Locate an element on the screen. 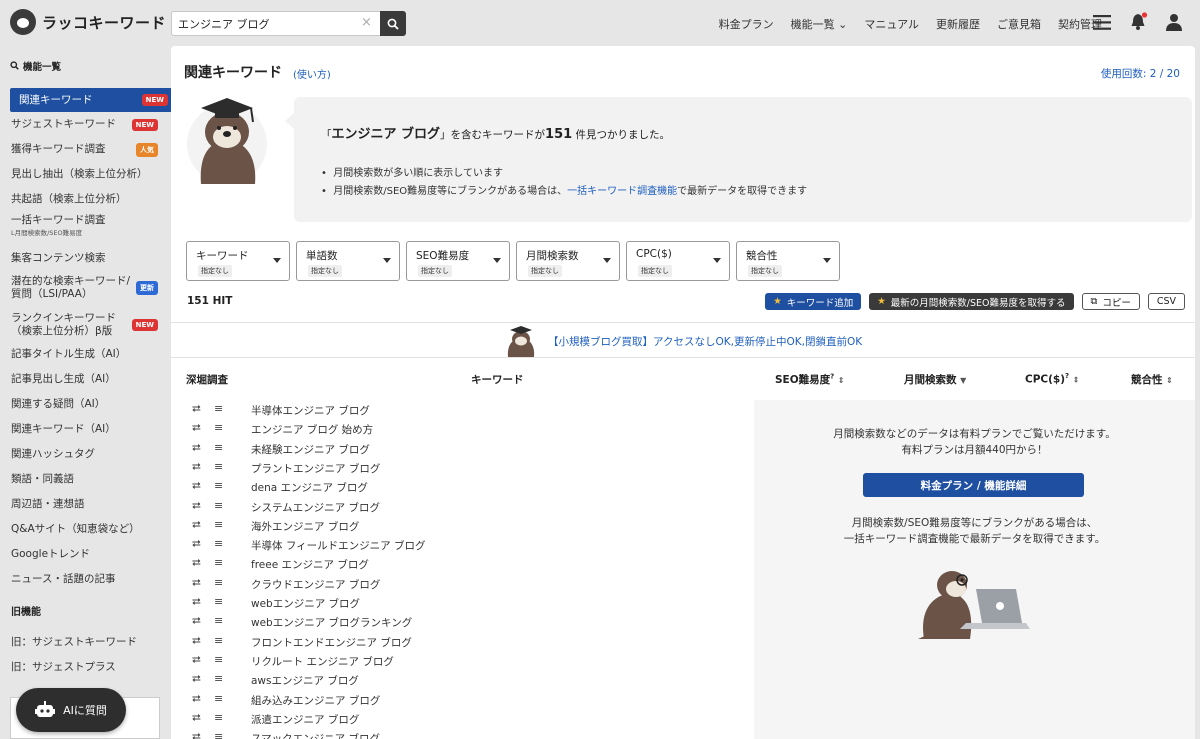  keyword-text: 半導体エンジニア ブログ is located at coordinates (310, 410).